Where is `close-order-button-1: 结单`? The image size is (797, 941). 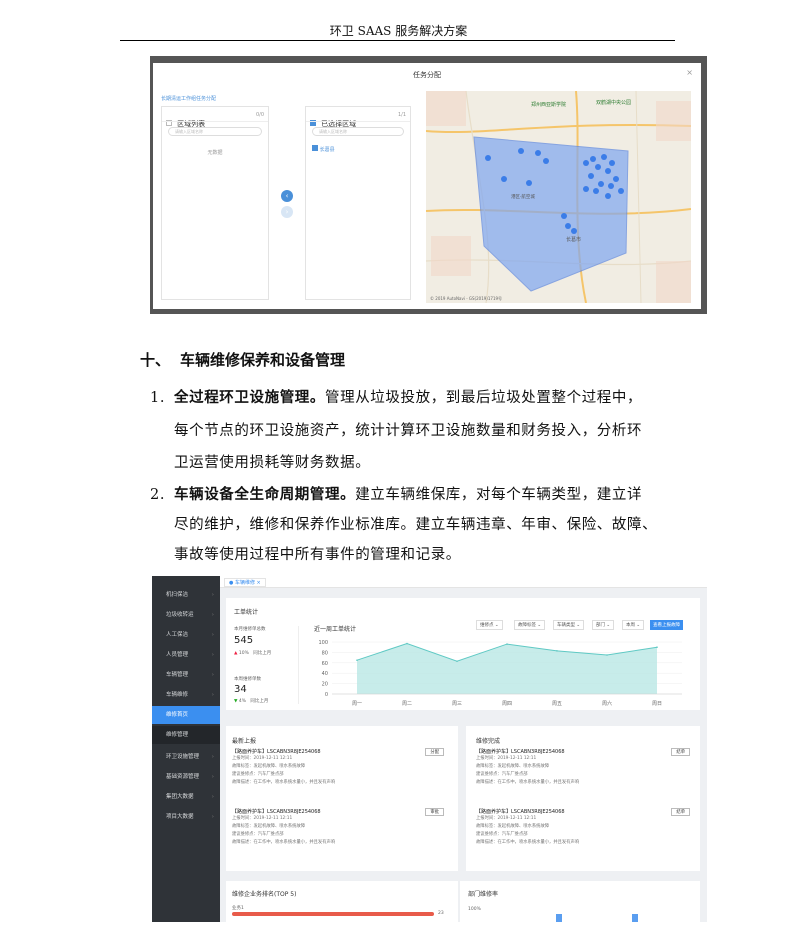 close-order-button-1: 结单 is located at coordinates (680, 752).